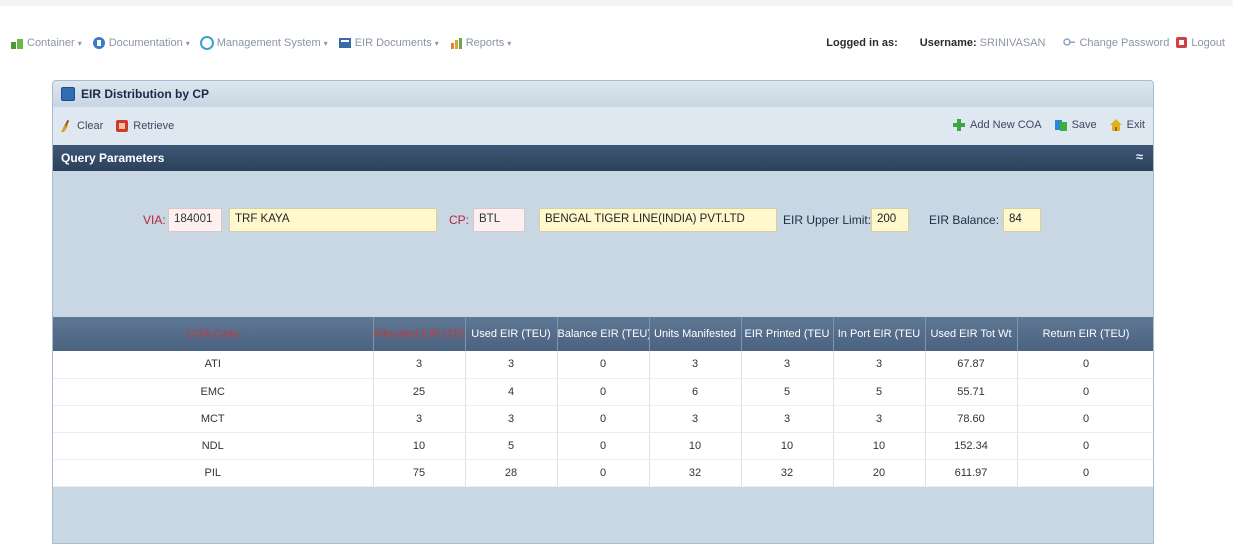 This screenshot has width=1233, height=544. Describe the element at coordinates (419, 334) in the screenshot. I see `column-header-allocated-eir: Allocated EIR (TEU)` at that location.